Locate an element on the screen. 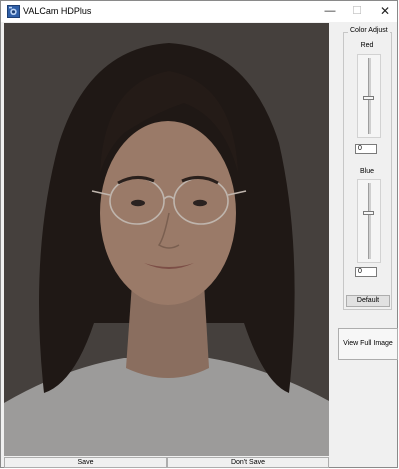  minimize-button: — is located at coordinates (330, 11).